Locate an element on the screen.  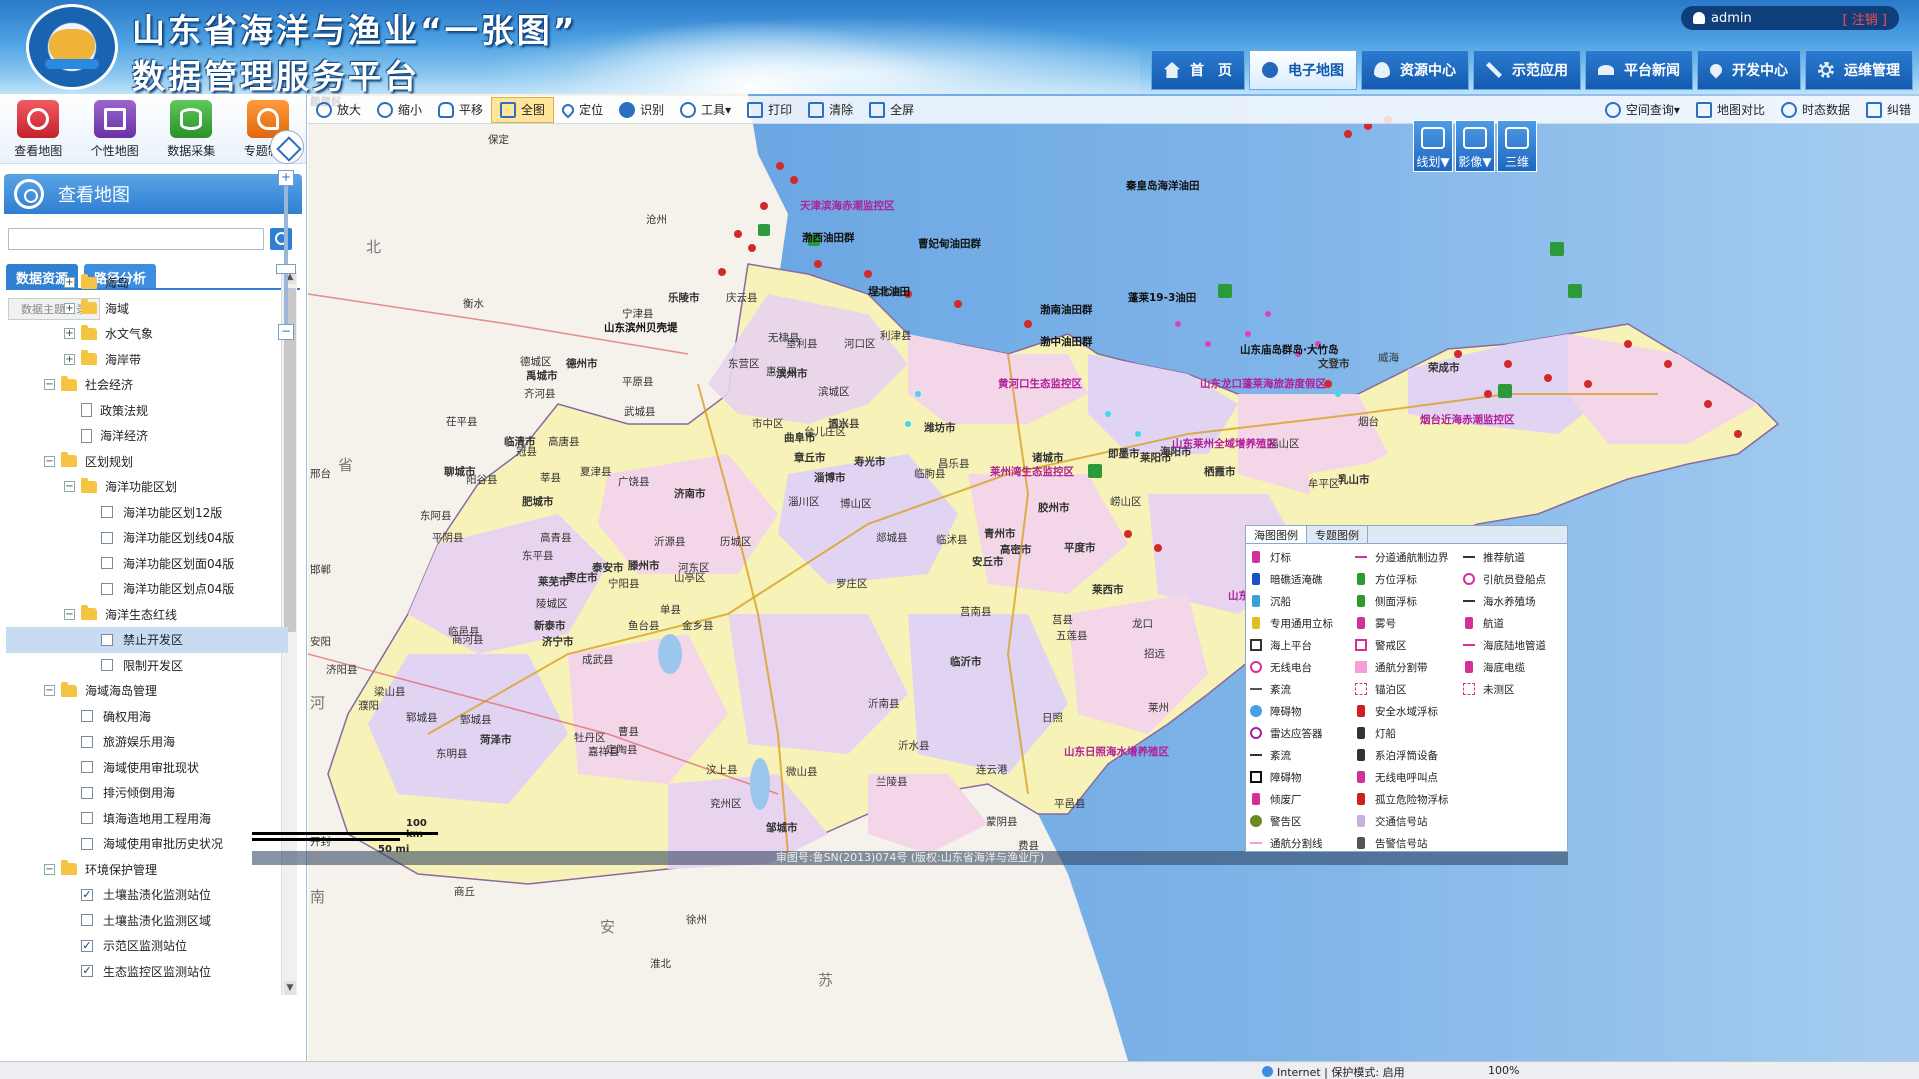
nav-item-4: 平台新闻 is located at coordinates (1639, 70).